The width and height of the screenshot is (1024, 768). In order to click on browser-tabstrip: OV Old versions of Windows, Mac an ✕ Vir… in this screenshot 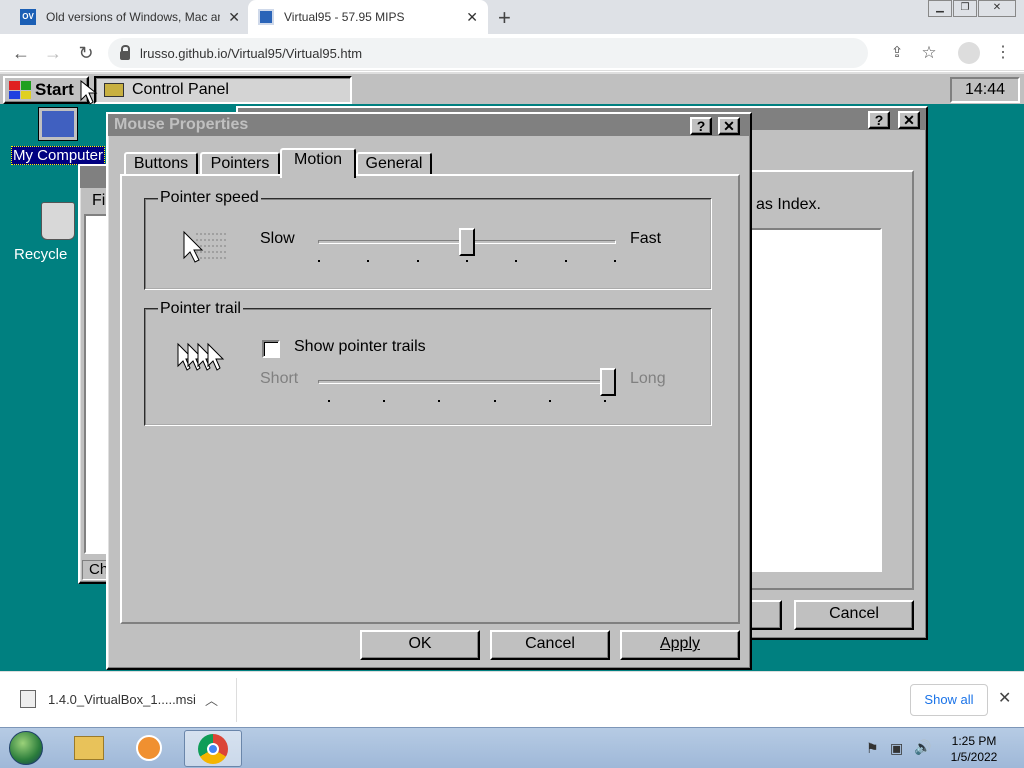, I will do `click(512, 17)`.